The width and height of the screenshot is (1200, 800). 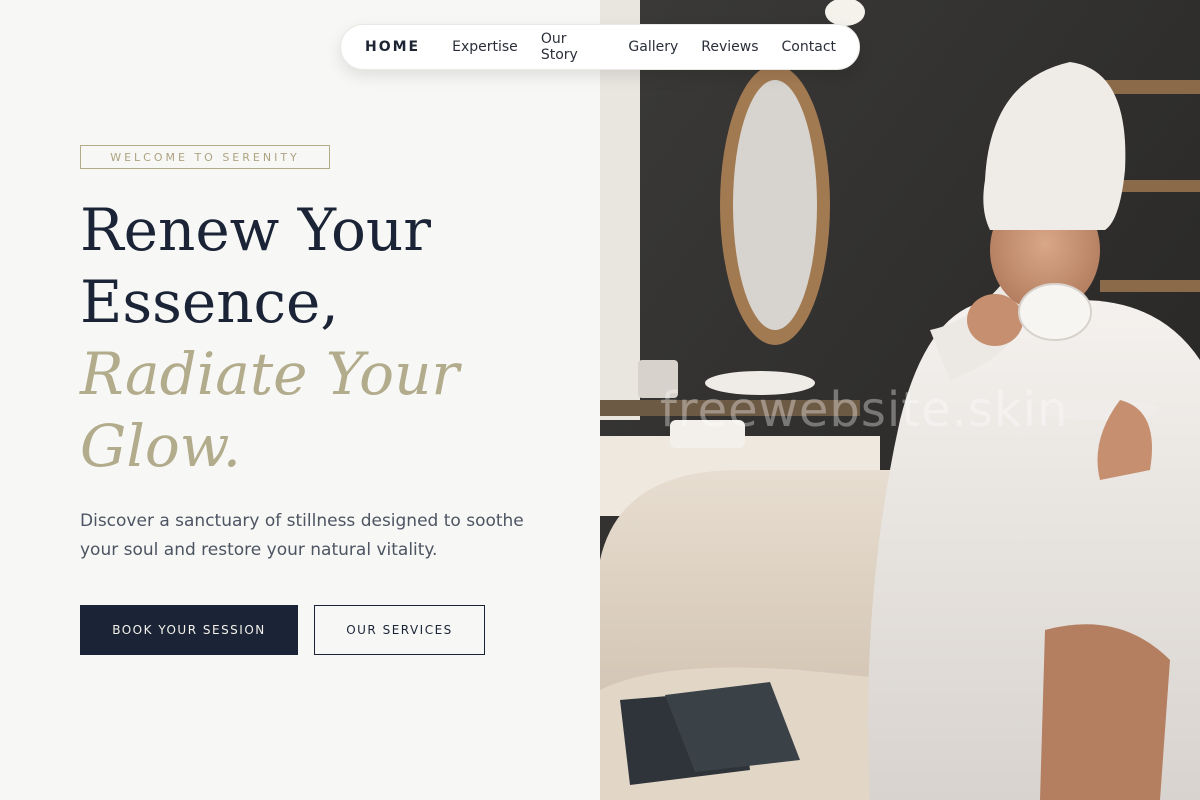 I want to click on welcome-tag: WELCOME TO SERENITY, so click(x=205, y=157).